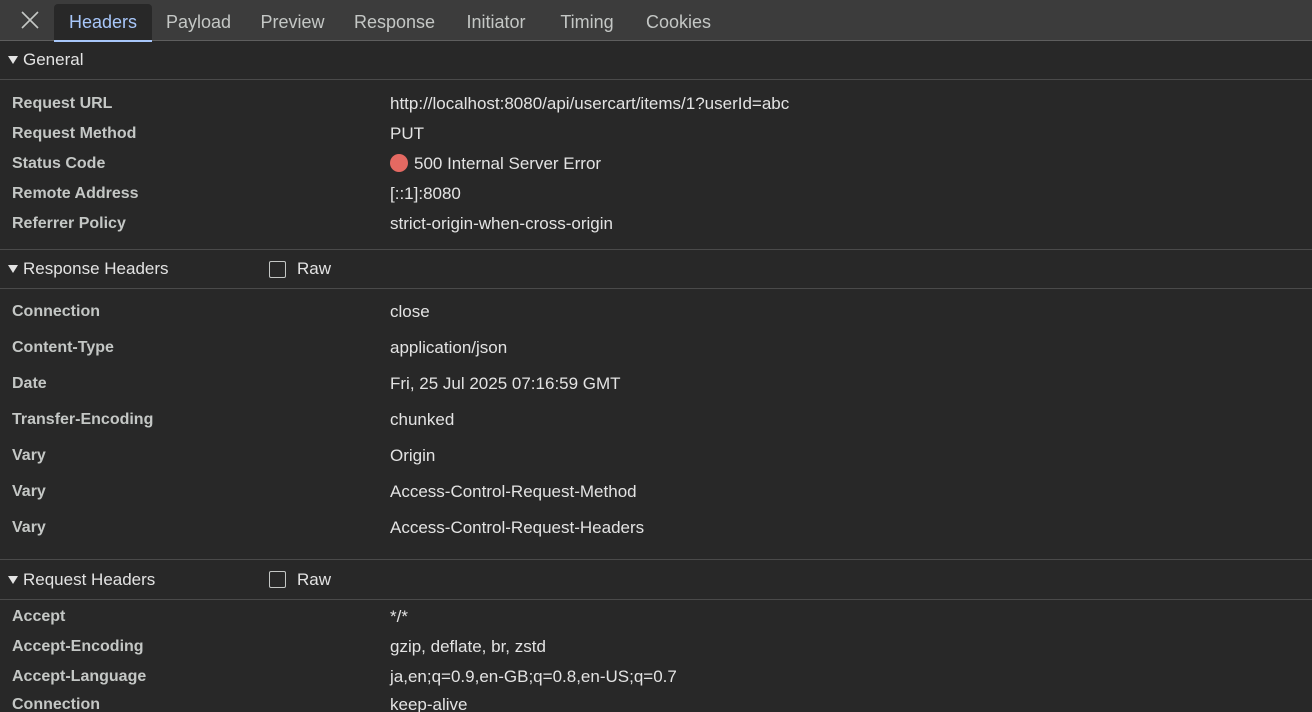 Image resolution: width=1312 pixels, height=712 pixels. Describe the element at coordinates (587, 22) in the screenshot. I see `tab-timing: Timing` at that location.